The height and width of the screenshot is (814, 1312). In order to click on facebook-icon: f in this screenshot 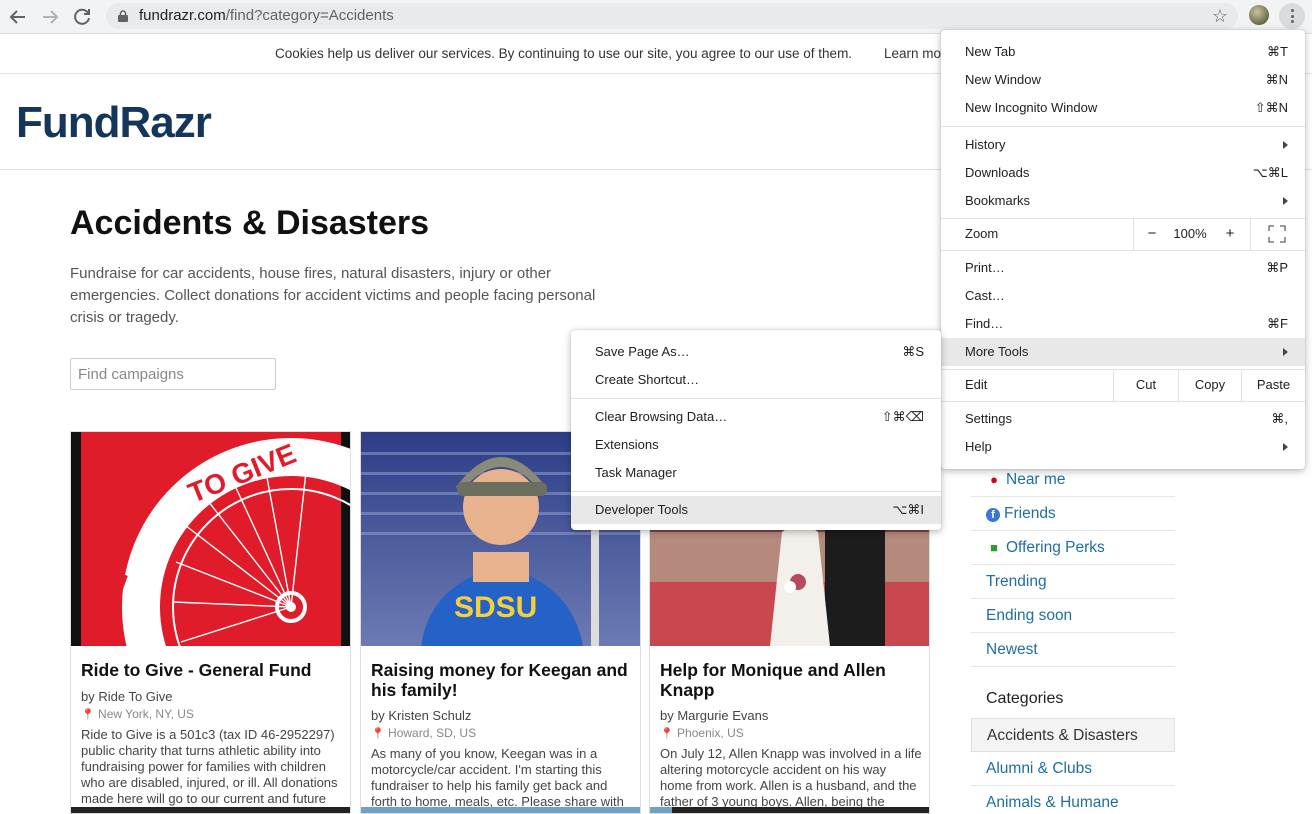, I will do `click(993, 515)`.